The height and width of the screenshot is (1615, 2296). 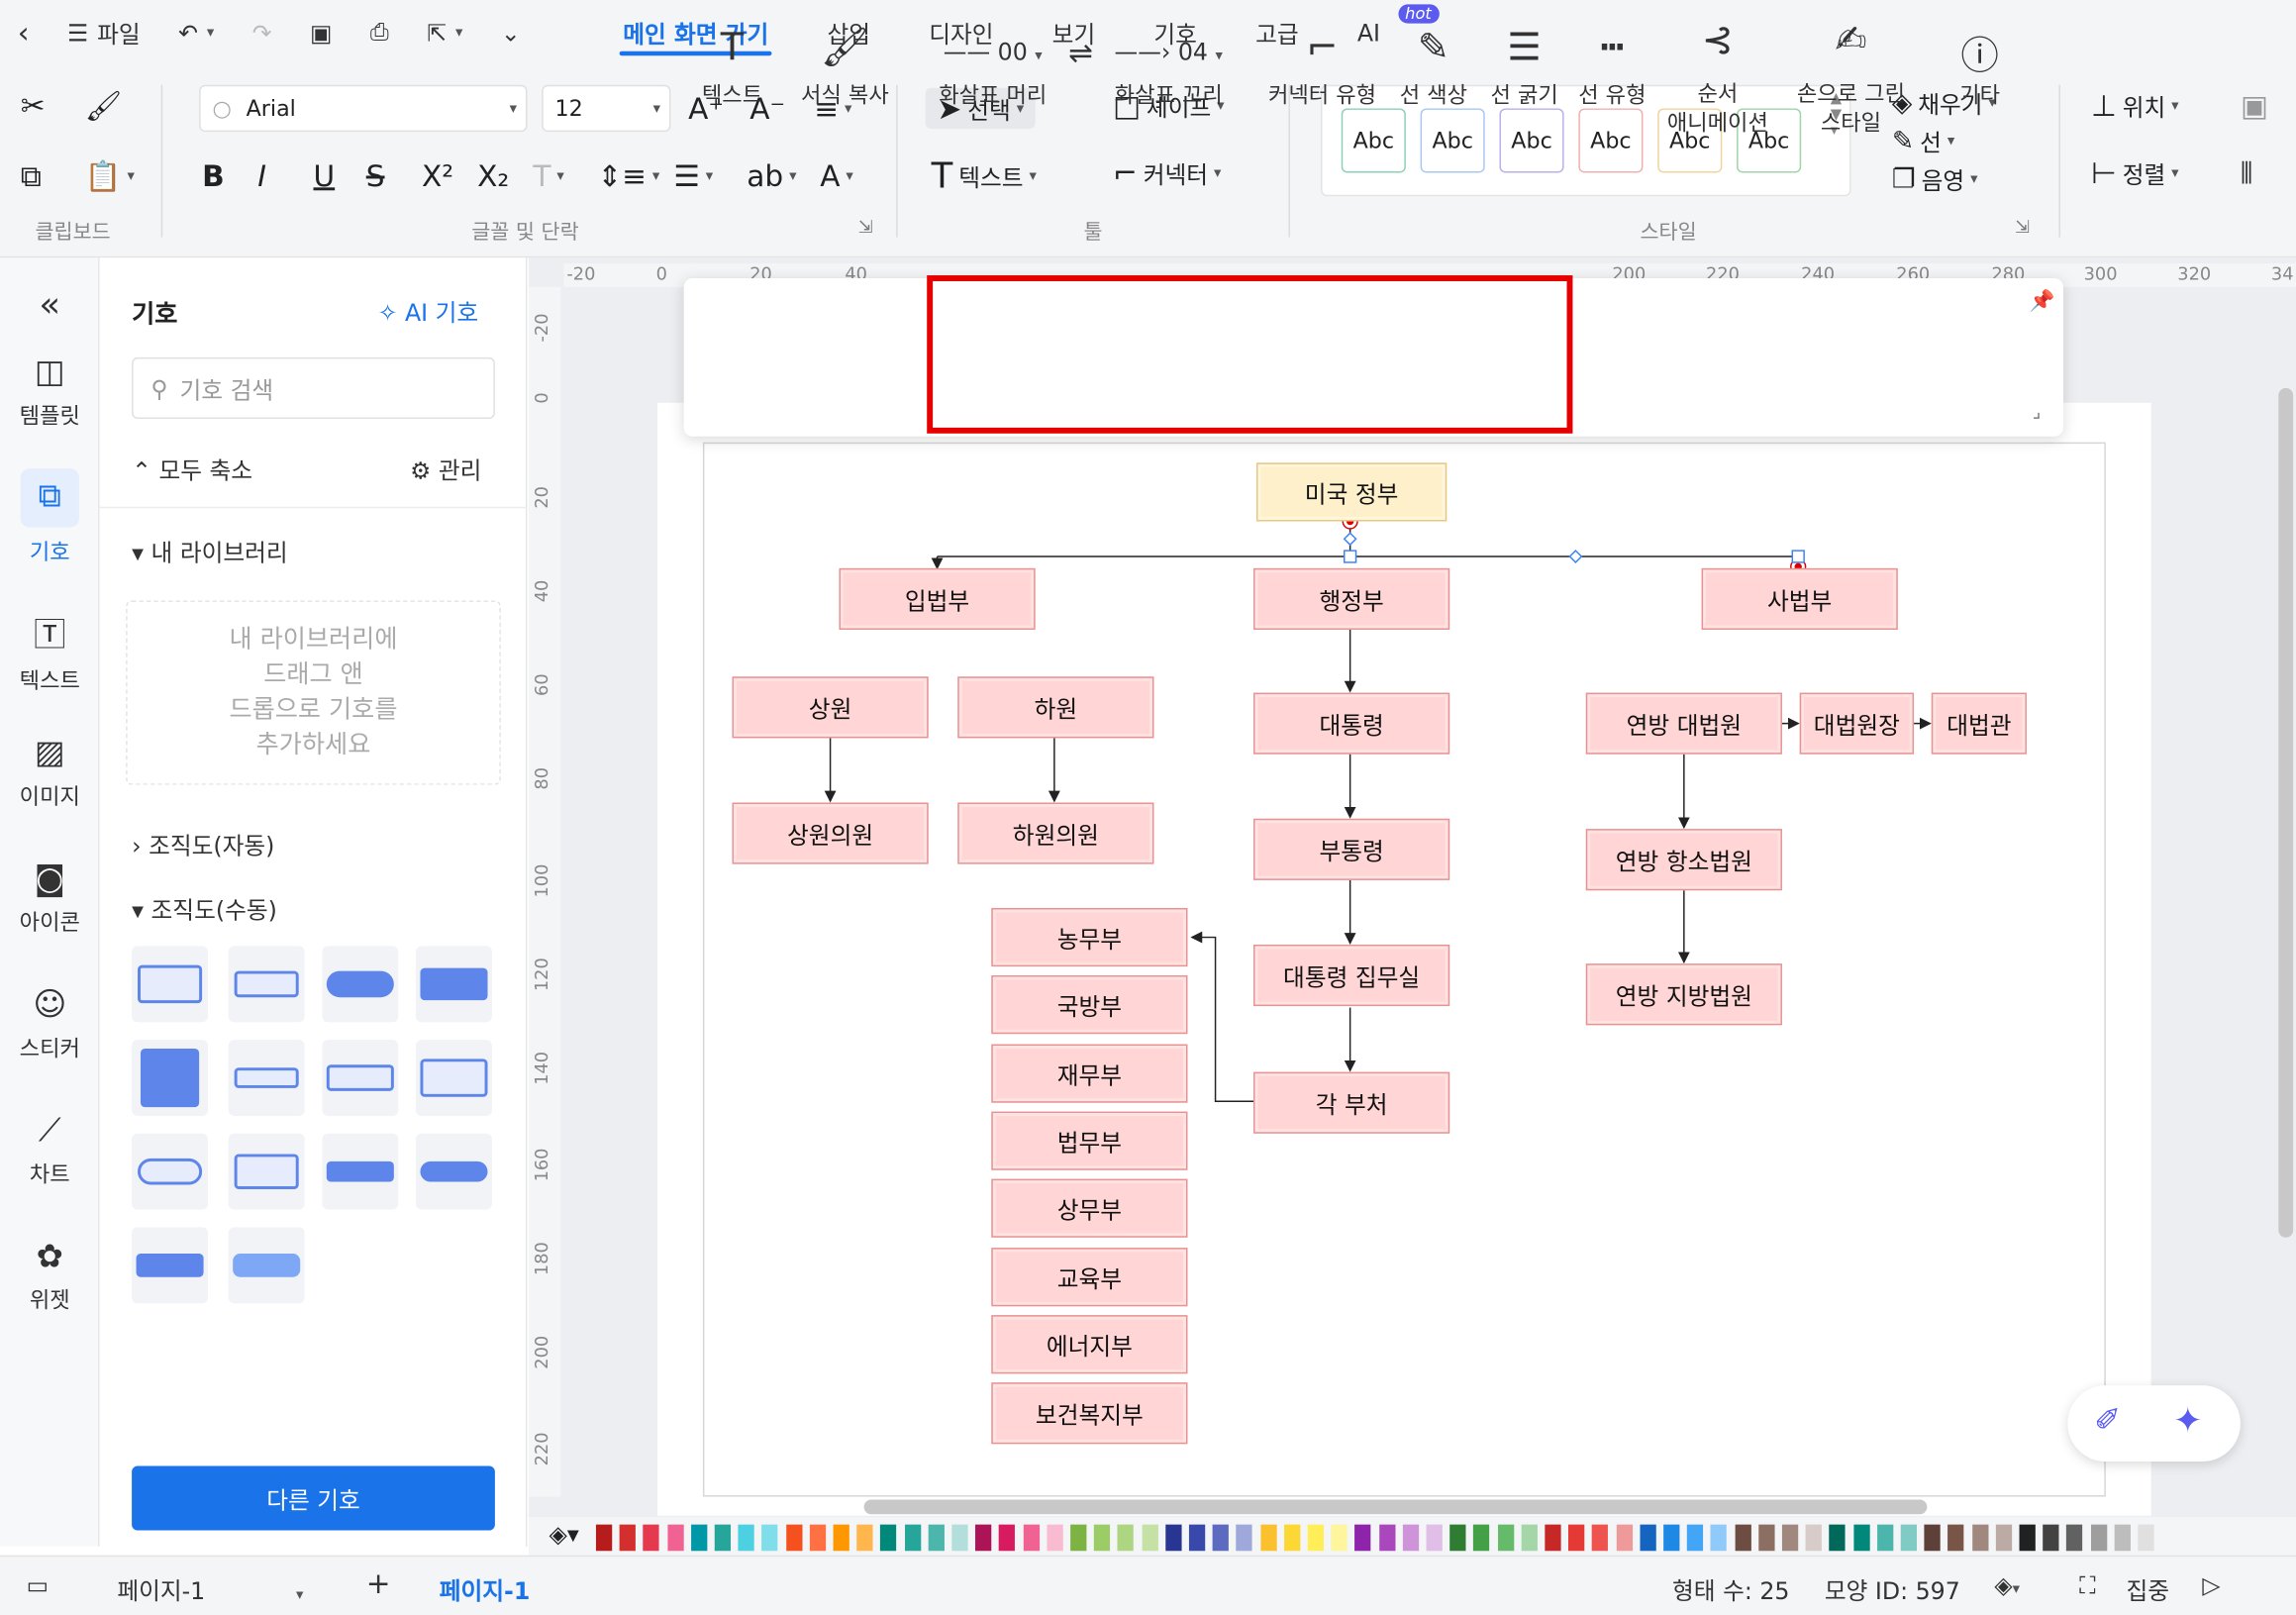 I want to click on shadow-button: ❐ 음영 ▾, so click(x=1935, y=178).